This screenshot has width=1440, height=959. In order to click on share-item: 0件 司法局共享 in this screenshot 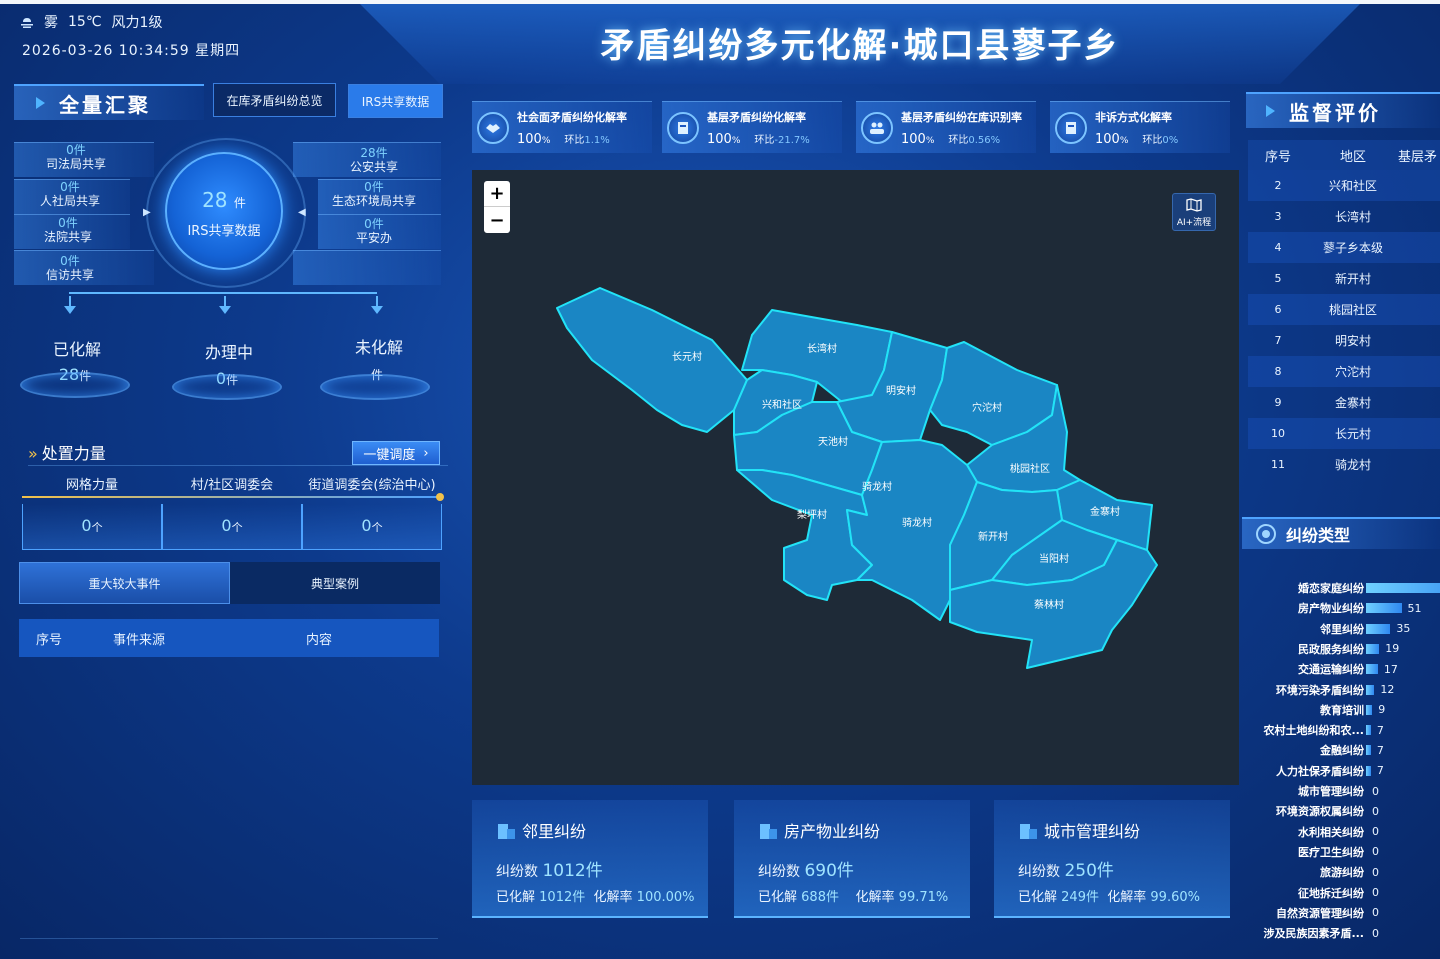, I will do `click(76, 157)`.